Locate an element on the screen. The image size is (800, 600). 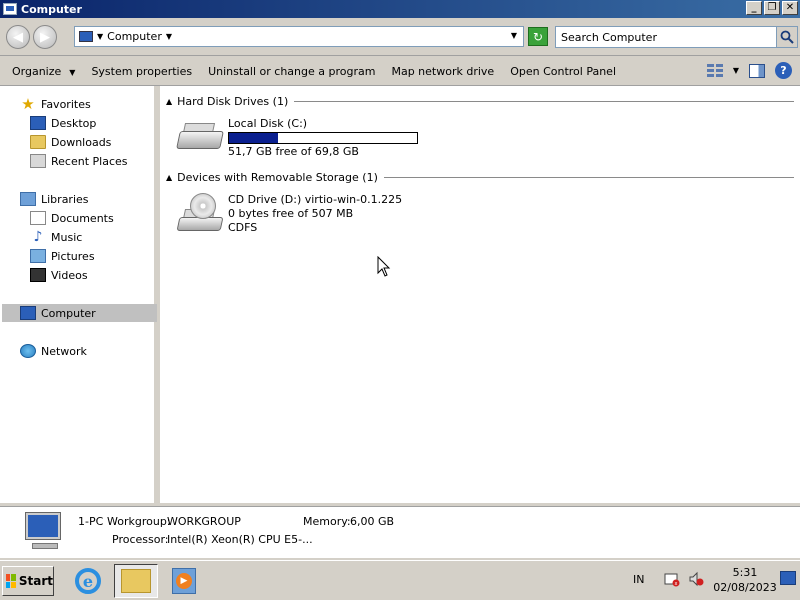
drive-local-disk-c: Local Disk (C:) 51,7 GB free of 69,8 GB is located at coordinates (297, 138).